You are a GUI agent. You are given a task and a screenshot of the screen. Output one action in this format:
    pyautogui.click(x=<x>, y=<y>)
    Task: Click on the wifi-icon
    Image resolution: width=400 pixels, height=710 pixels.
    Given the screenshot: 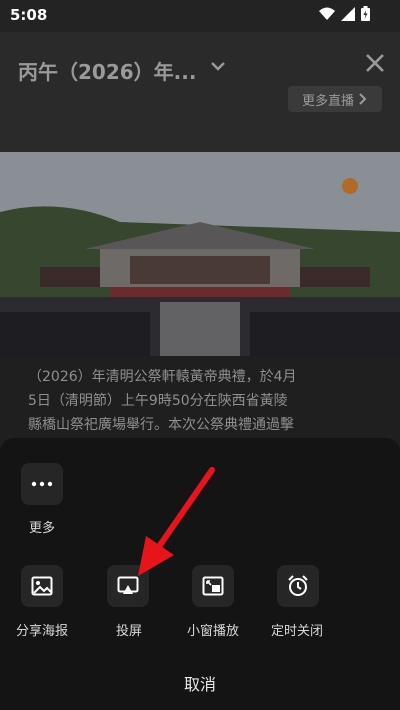 What is the action you would take?
    pyautogui.click(x=327, y=13)
    